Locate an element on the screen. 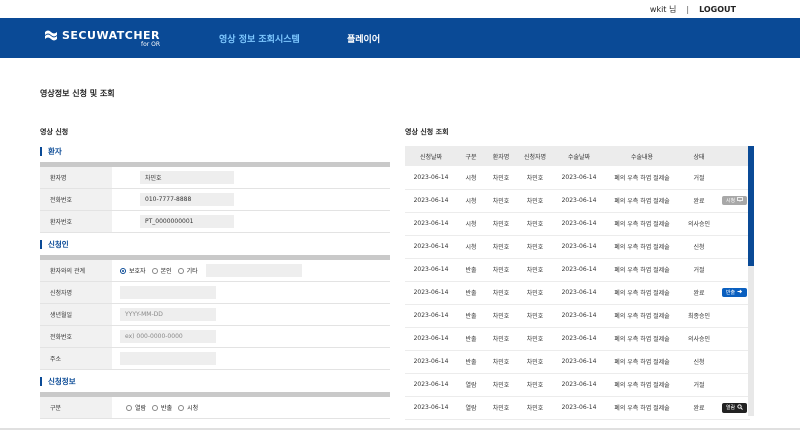 This screenshot has width=800, height=430. action-button-label: 시청 is located at coordinates (730, 201).